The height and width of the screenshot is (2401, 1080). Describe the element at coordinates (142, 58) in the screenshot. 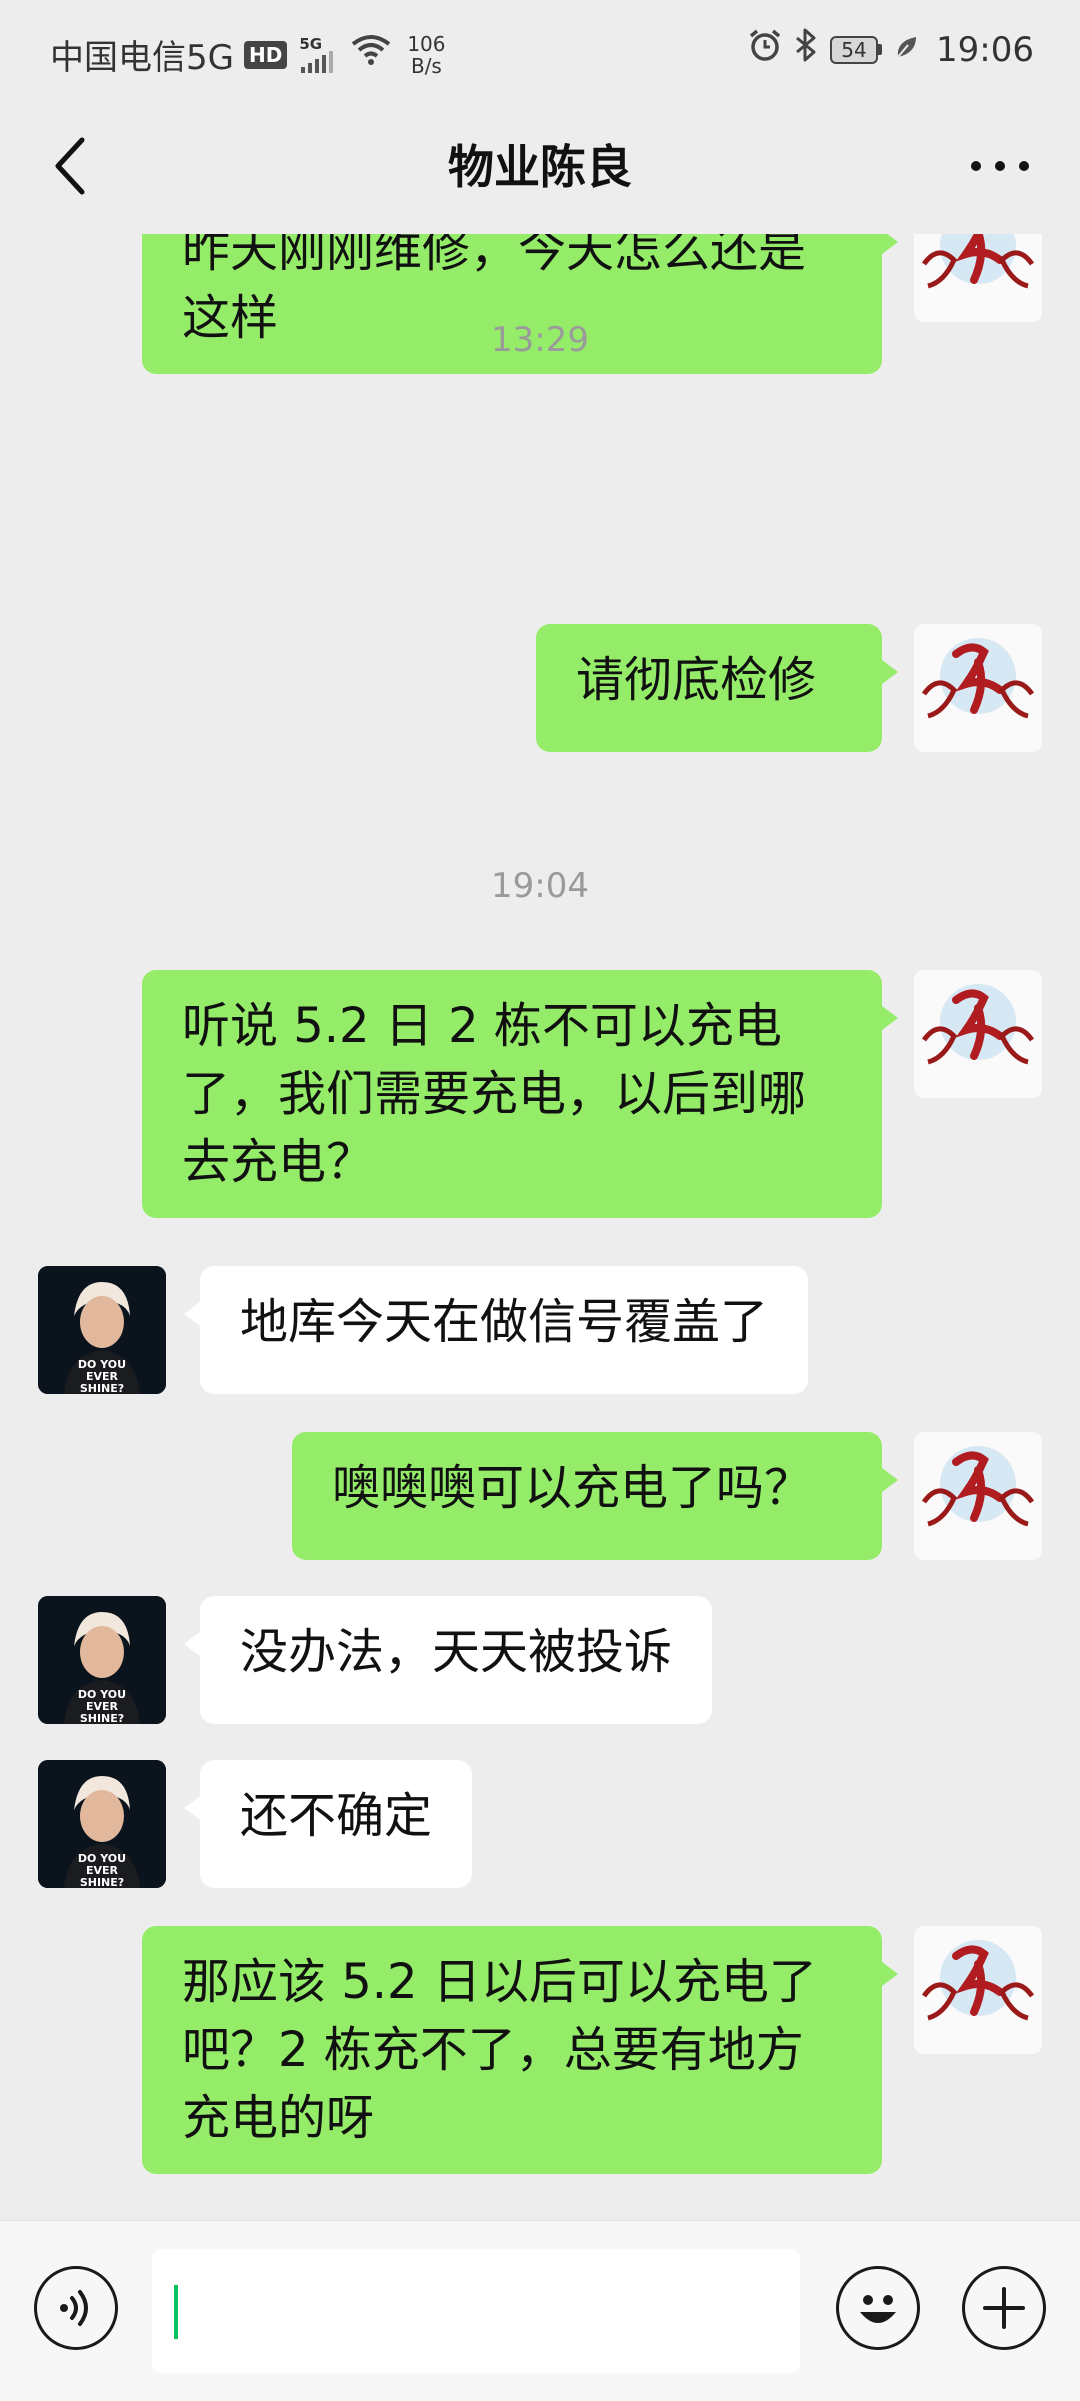

I see `carrier-label: 中国电信5G` at that location.